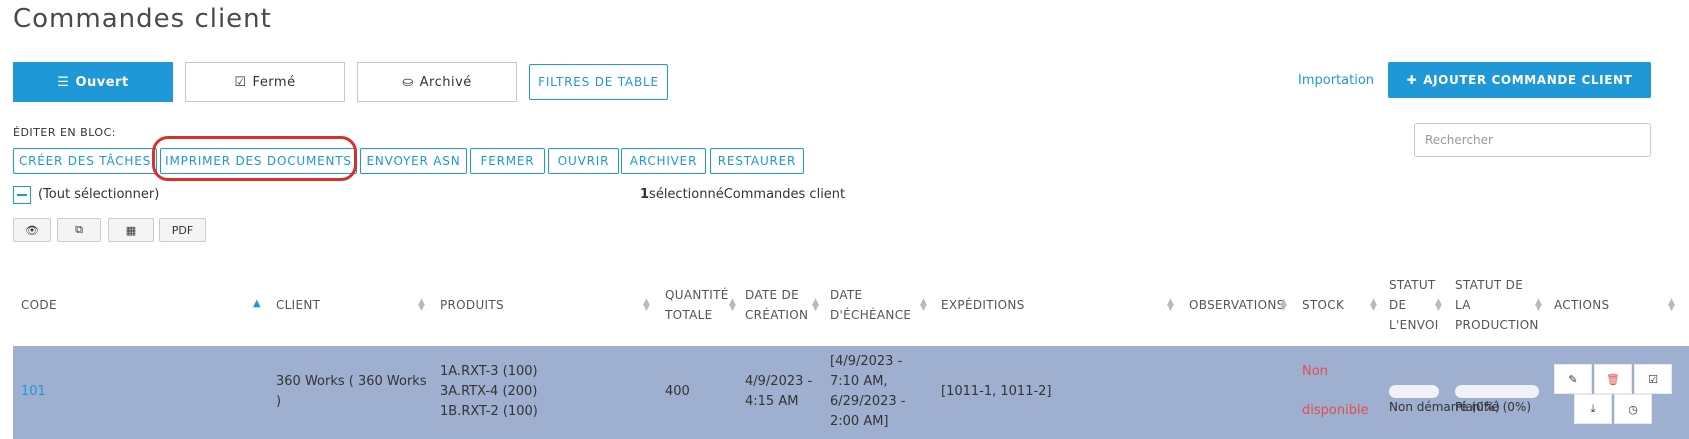  I want to click on tab-label: Fermé, so click(274, 82).